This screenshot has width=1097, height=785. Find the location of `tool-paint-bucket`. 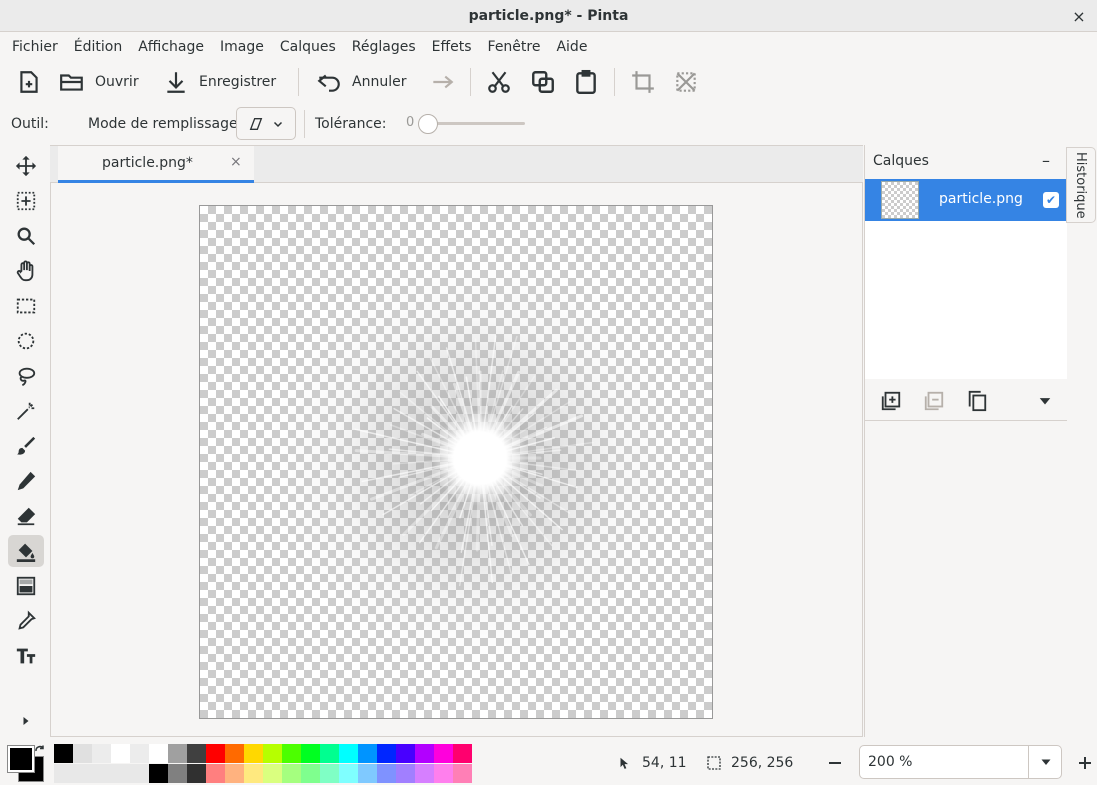

tool-paint-bucket is located at coordinates (26, 551).